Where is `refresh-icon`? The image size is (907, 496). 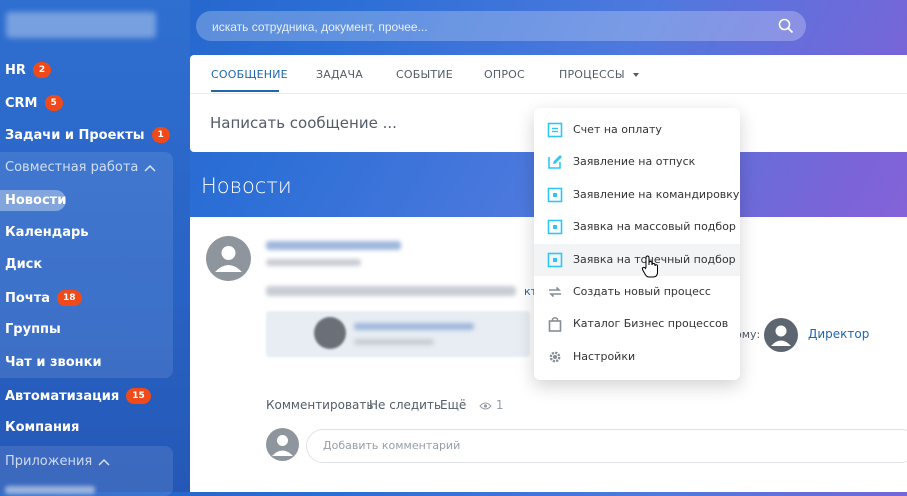 refresh-icon is located at coordinates (555, 292).